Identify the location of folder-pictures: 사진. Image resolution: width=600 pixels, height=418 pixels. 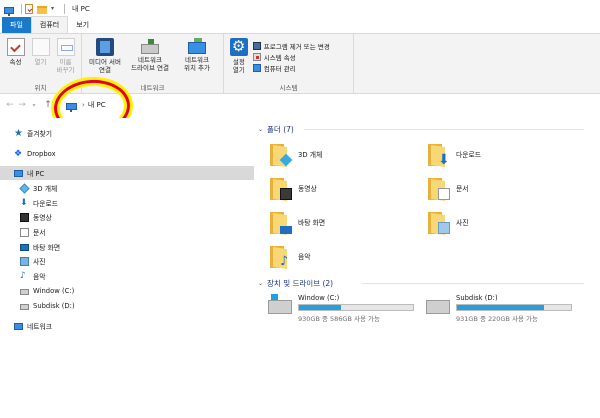
(448, 222).